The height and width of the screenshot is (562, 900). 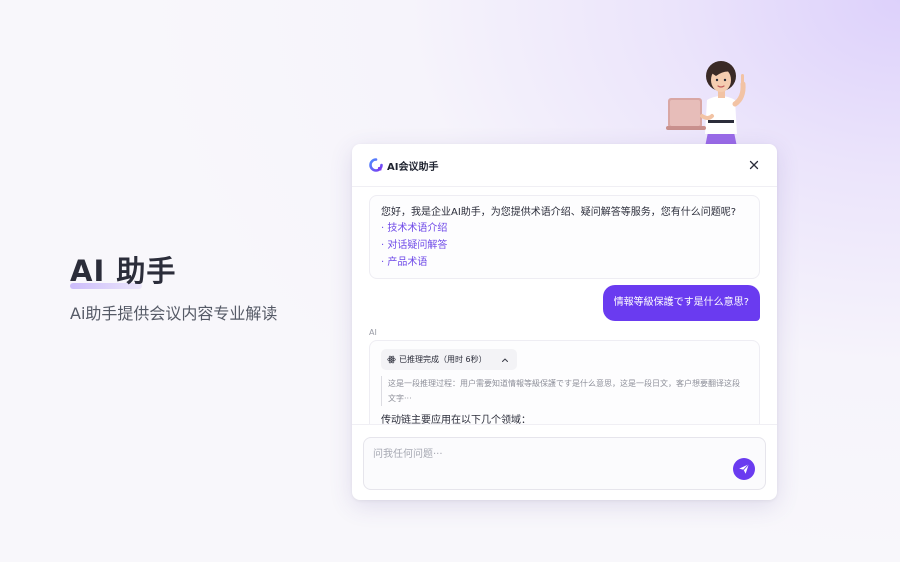 I want to click on question-input, so click(x=543, y=454).